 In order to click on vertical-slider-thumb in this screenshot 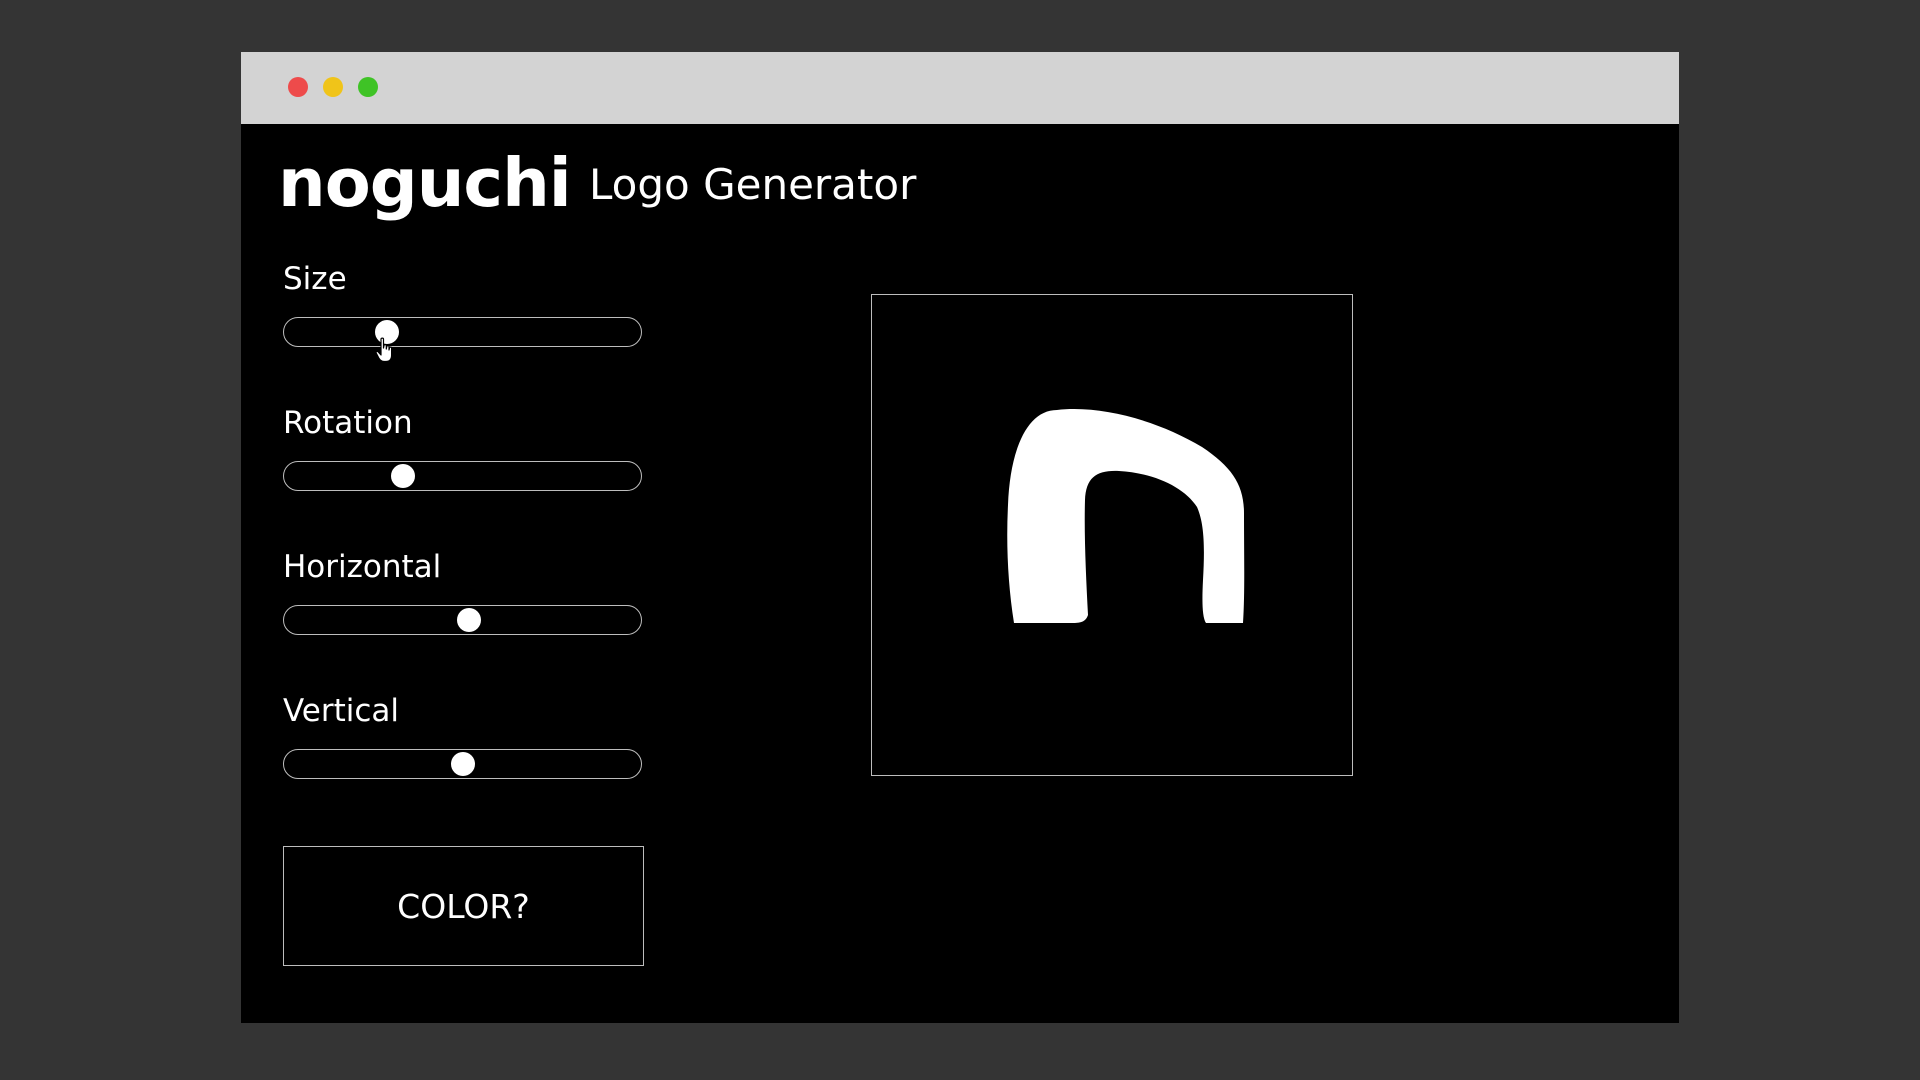, I will do `click(462, 764)`.